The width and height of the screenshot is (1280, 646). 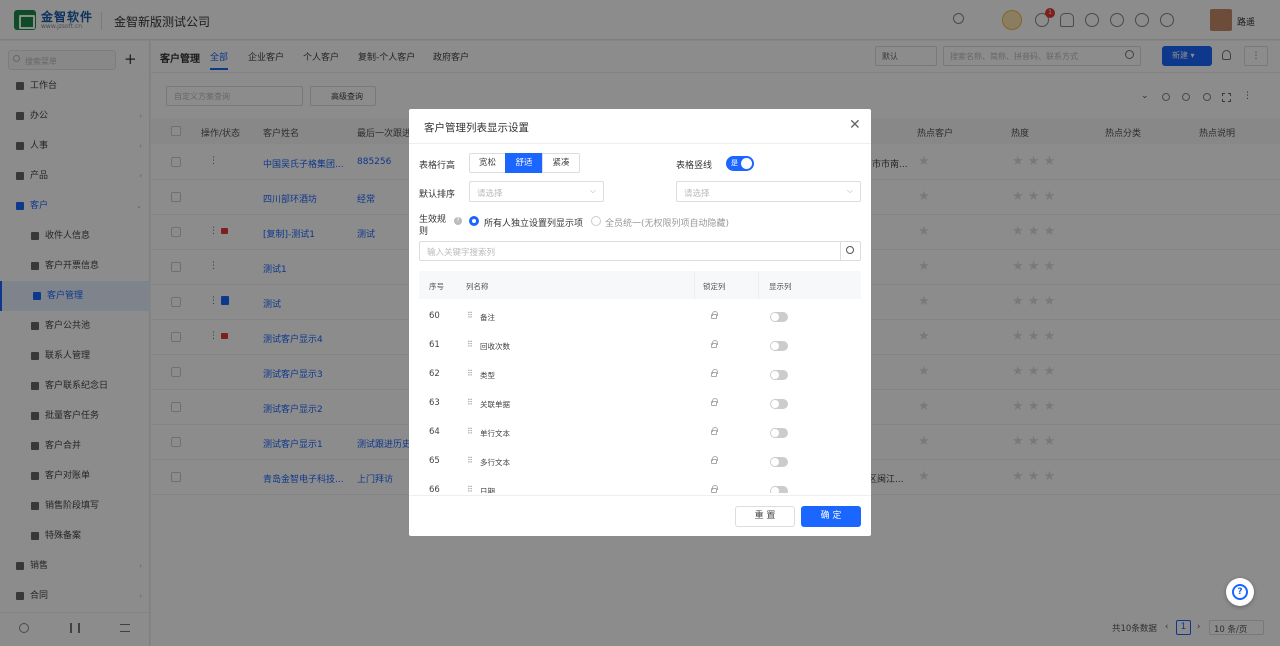 I want to click on rule-label-cont: 则, so click(x=424, y=232).